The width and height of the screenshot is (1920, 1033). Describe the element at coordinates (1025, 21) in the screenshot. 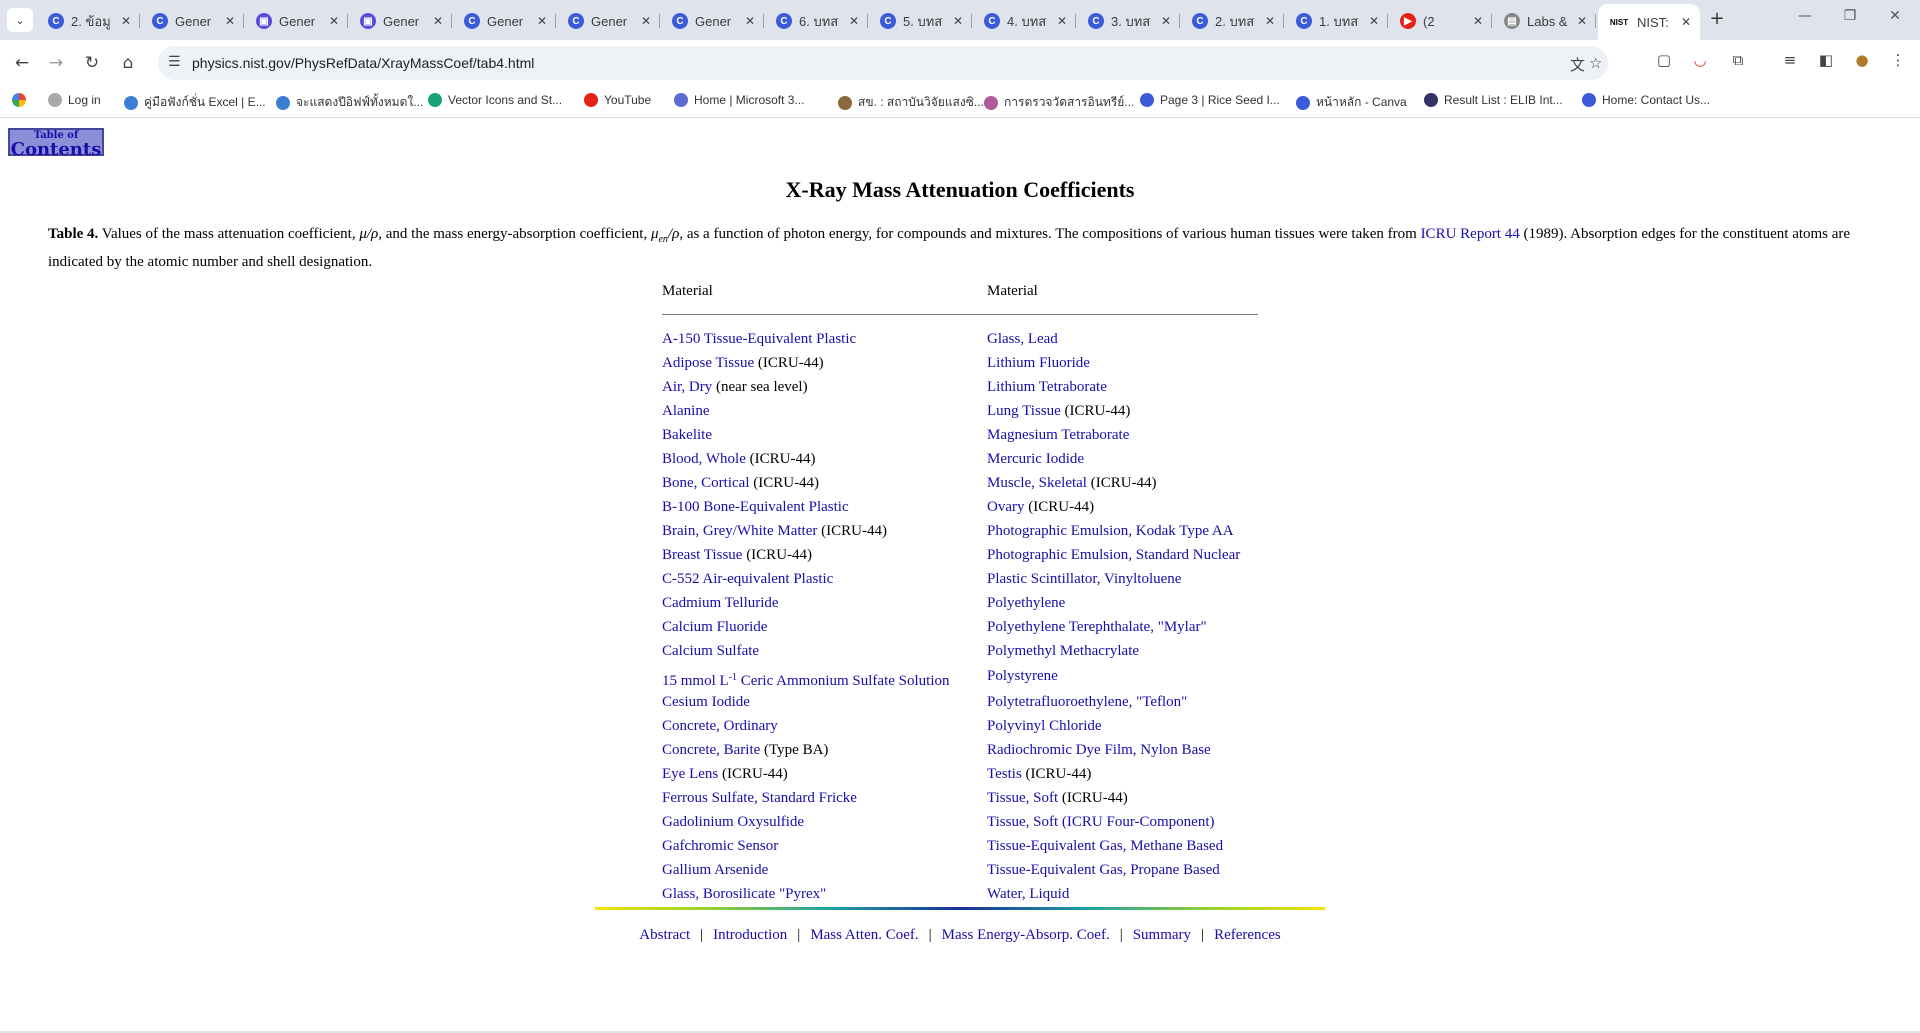

I see `browser-tab: C 4. บทส ✕` at that location.